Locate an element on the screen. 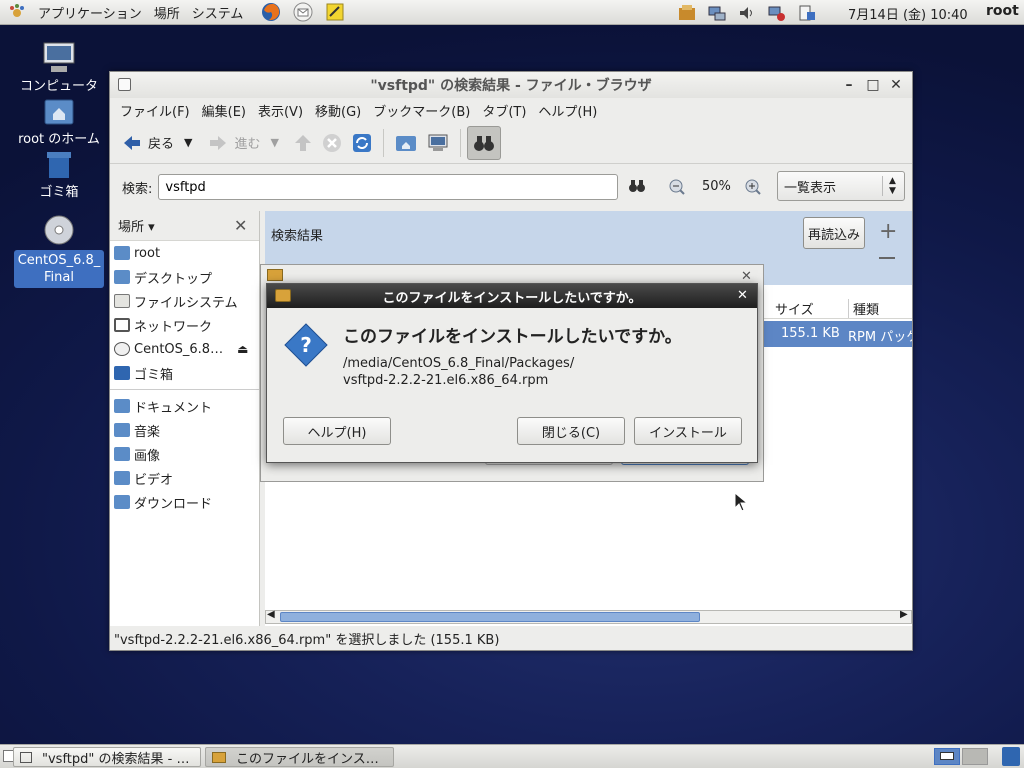 Image resolution: width=1024 pixels, height=768 pixels. menu-bookmarks: ブックマーク(B) is located at coordinates (421, 110).